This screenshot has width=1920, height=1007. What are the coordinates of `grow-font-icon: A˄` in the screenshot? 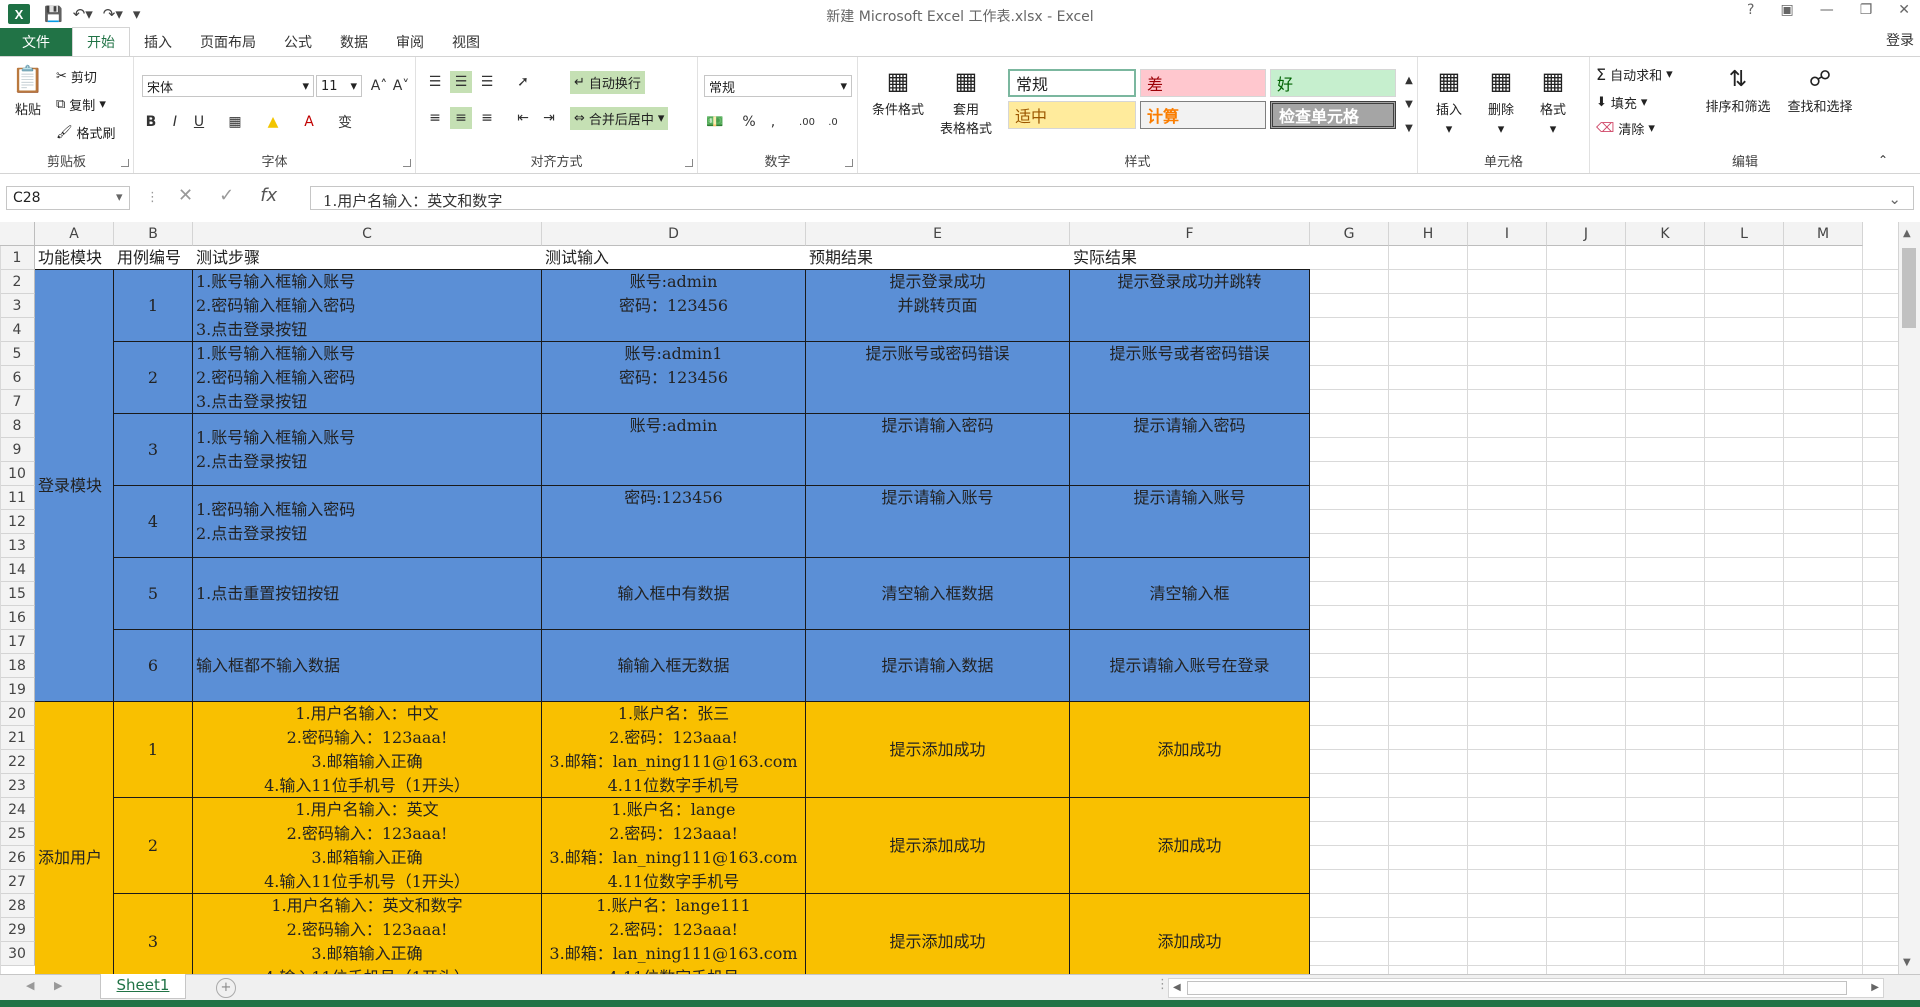 It's located at (379, 86).